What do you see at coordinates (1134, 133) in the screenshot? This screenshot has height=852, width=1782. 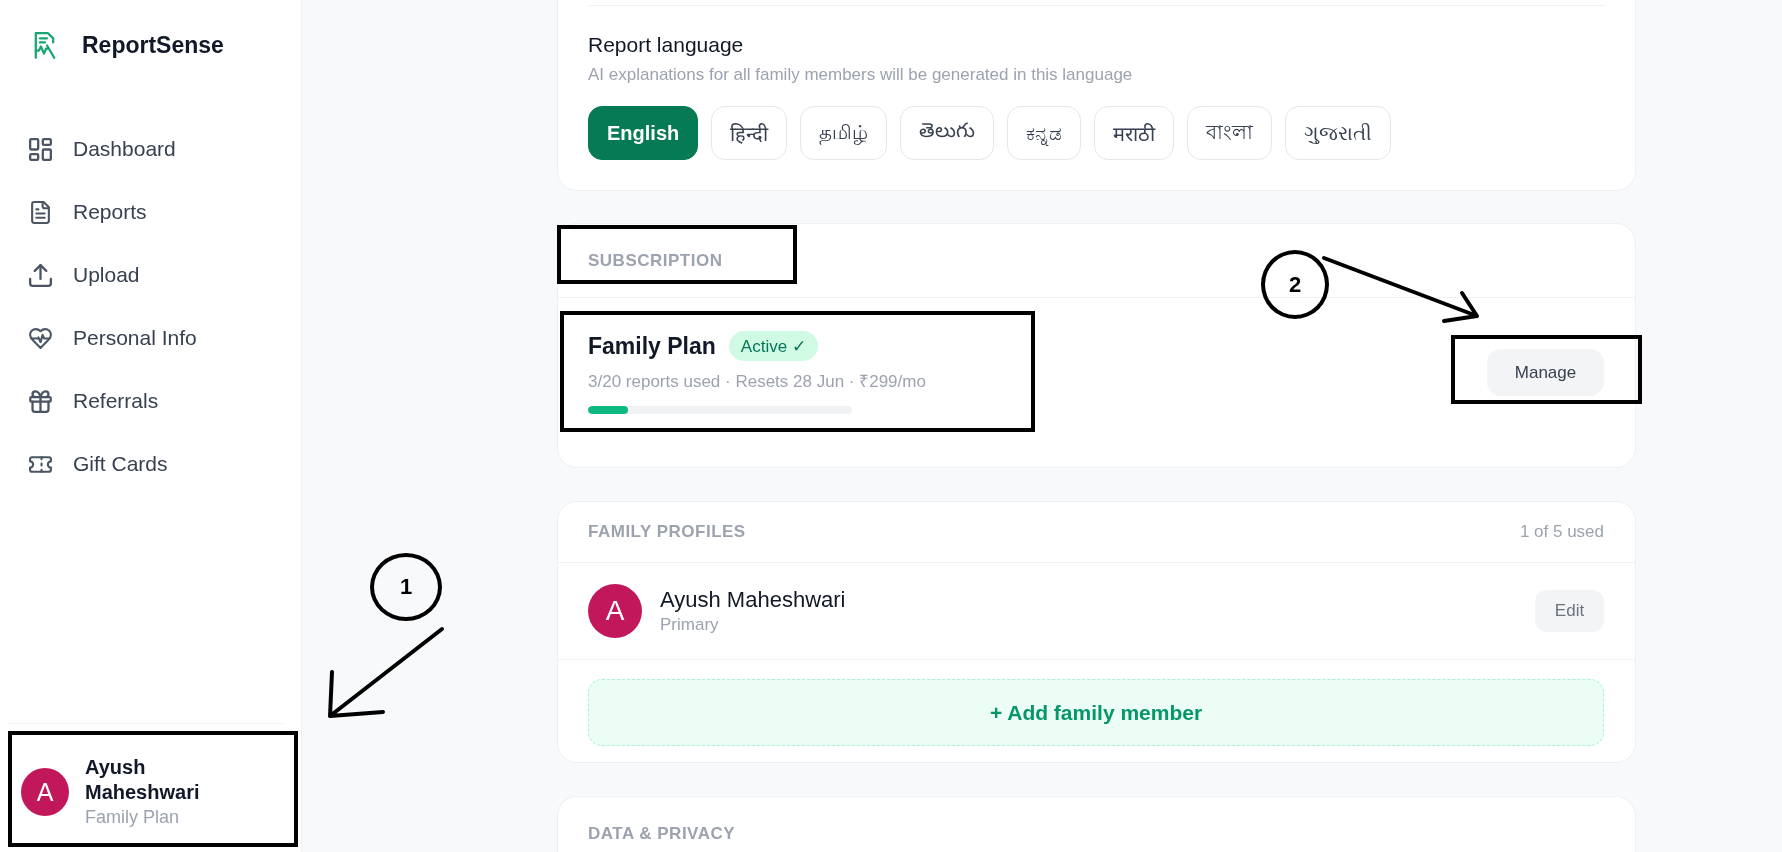 I see `language-option: मराठी` at bounding box center [1134, 133].